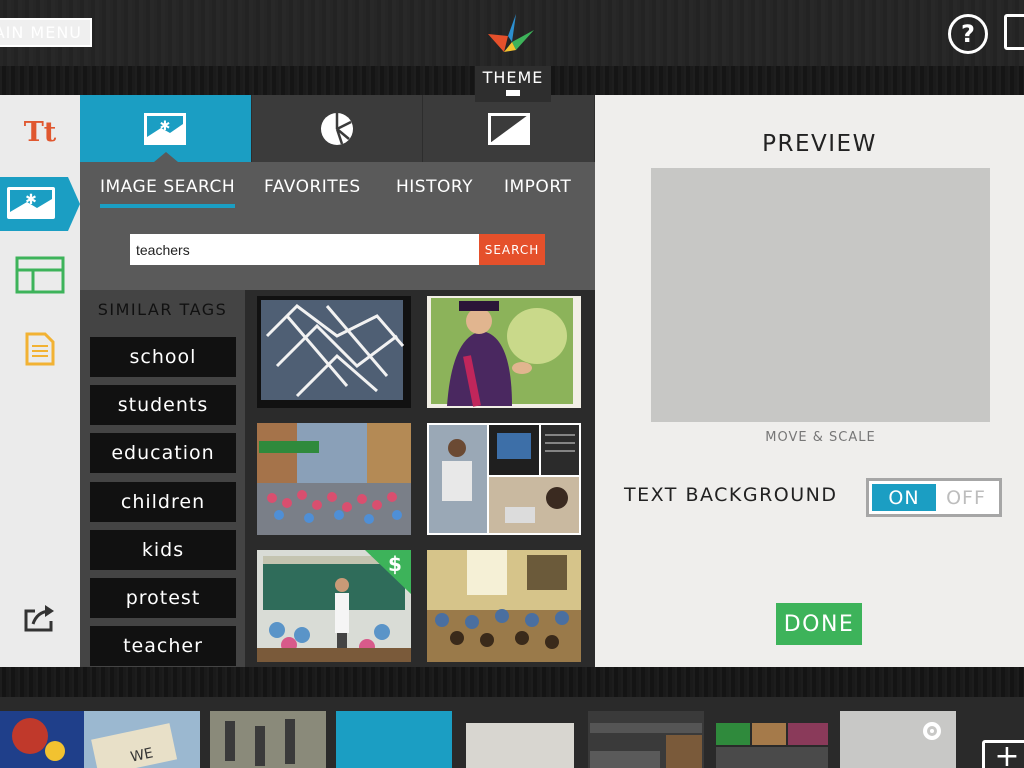 This screenshot has height=768, width=1024. What do you see at coordinates (820, 295) in the screenshot?
I see `preview-canvas` at bounding box center [820, 295].